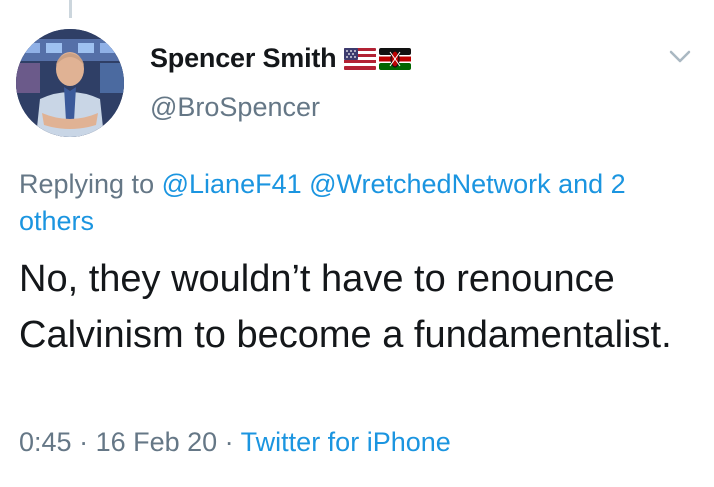  Describe the element at coordinates (45, 442) in the screenshot. I see `tweet-time: 0:45` at that location.